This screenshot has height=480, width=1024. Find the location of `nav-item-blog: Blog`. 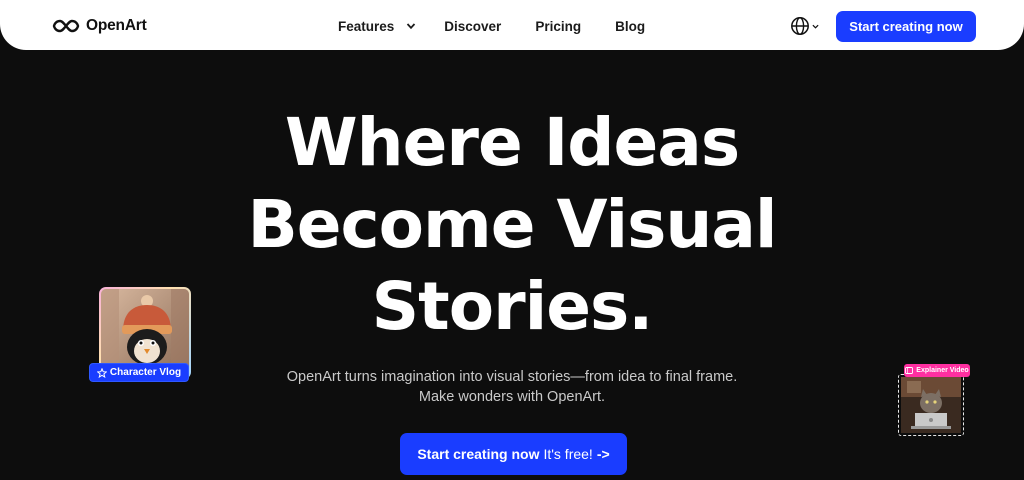

nav-item-blog: Blog is located at coordinates (630, 26).